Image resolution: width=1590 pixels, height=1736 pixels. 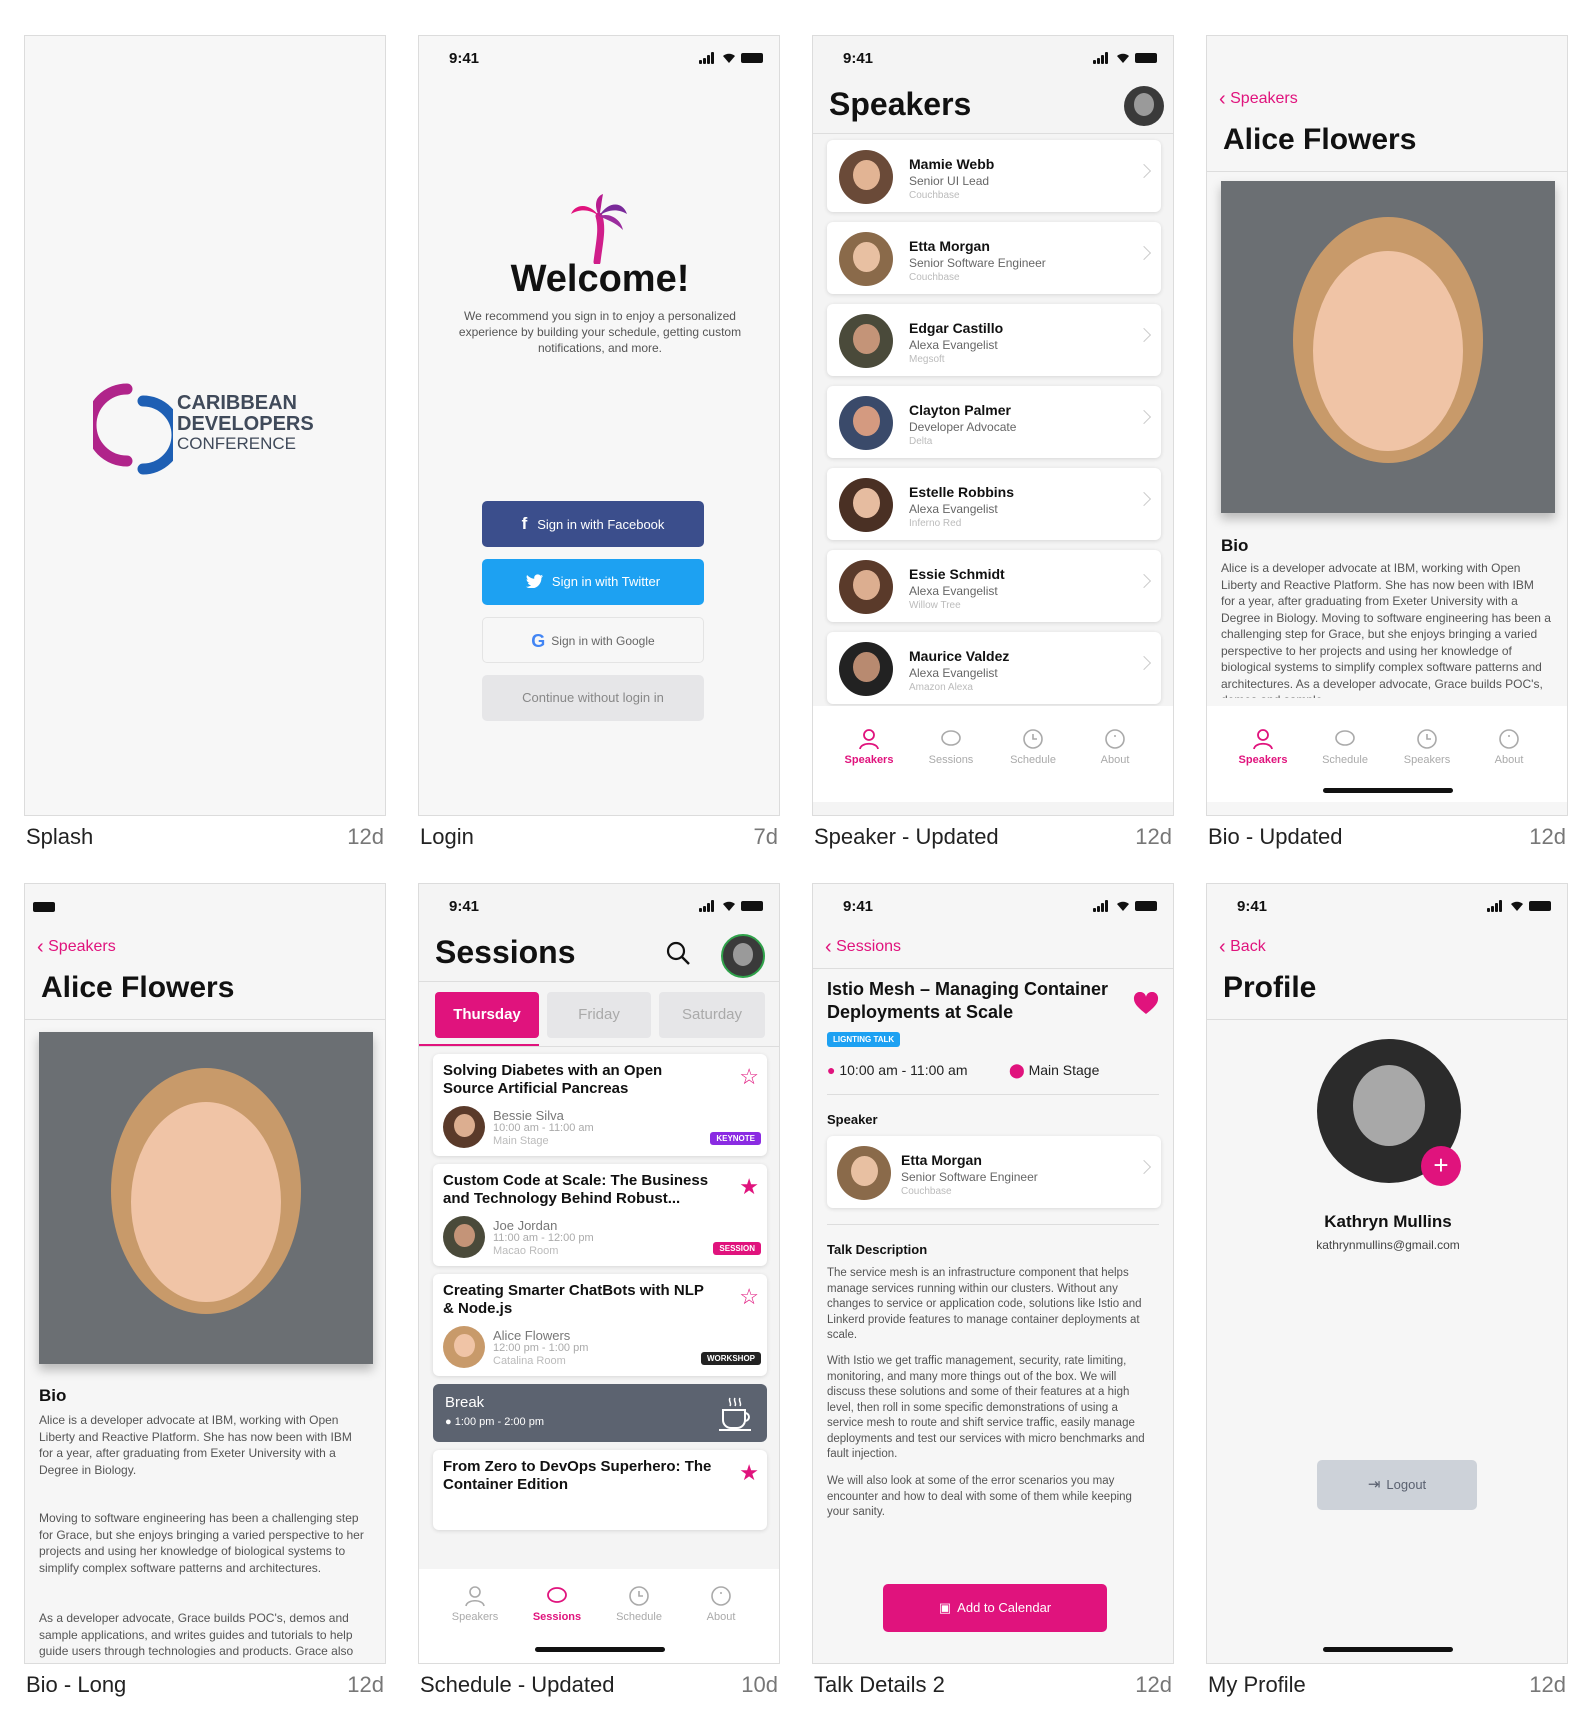 I want to click on battery-icon, so click(x=44, y=907).